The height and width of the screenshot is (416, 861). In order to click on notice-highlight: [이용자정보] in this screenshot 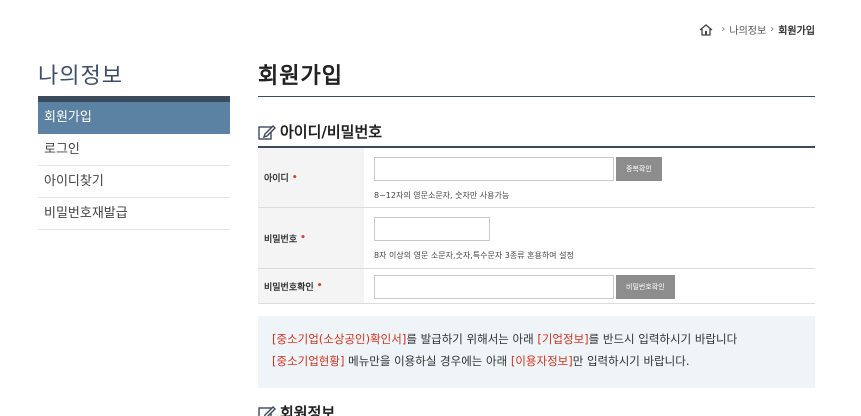, I will do `click(541, 361)`.